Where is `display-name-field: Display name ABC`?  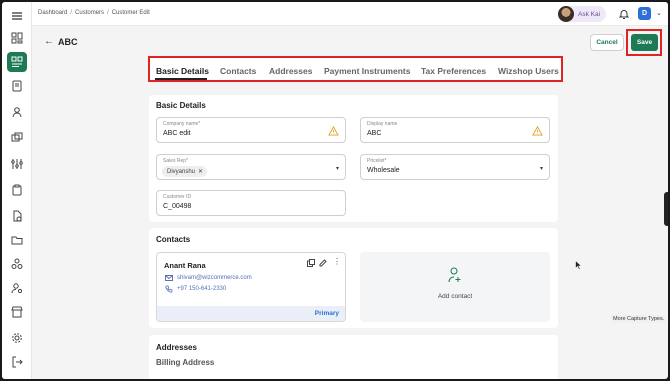 display-name-field: Display name ABC is located at coordinates (455, 130).